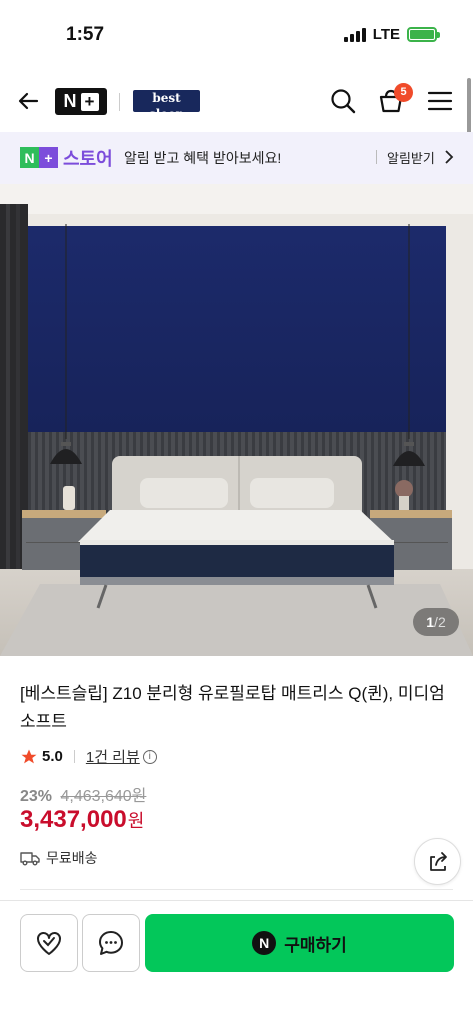 This screenshot has height=1024, width=473. I want to click on final-price-value: 3,437,000, so click(73, 819).